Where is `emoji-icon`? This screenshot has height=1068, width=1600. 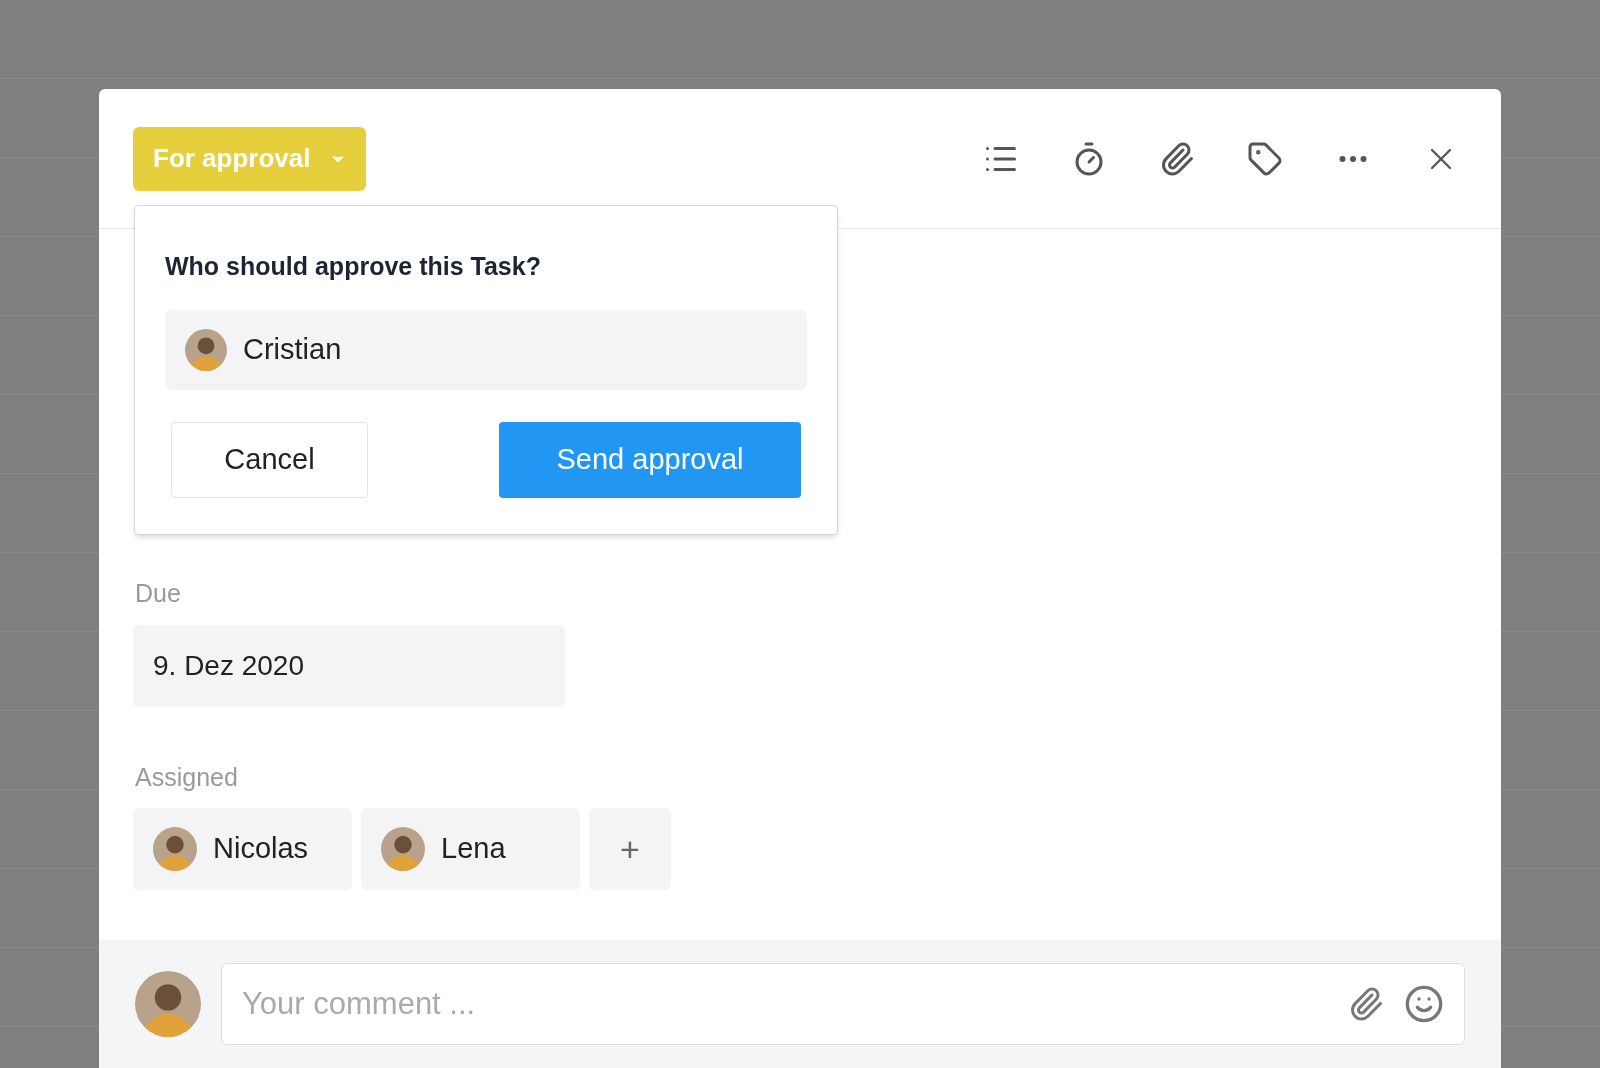
emoji-icon is located at coordinates (1424, 1004).